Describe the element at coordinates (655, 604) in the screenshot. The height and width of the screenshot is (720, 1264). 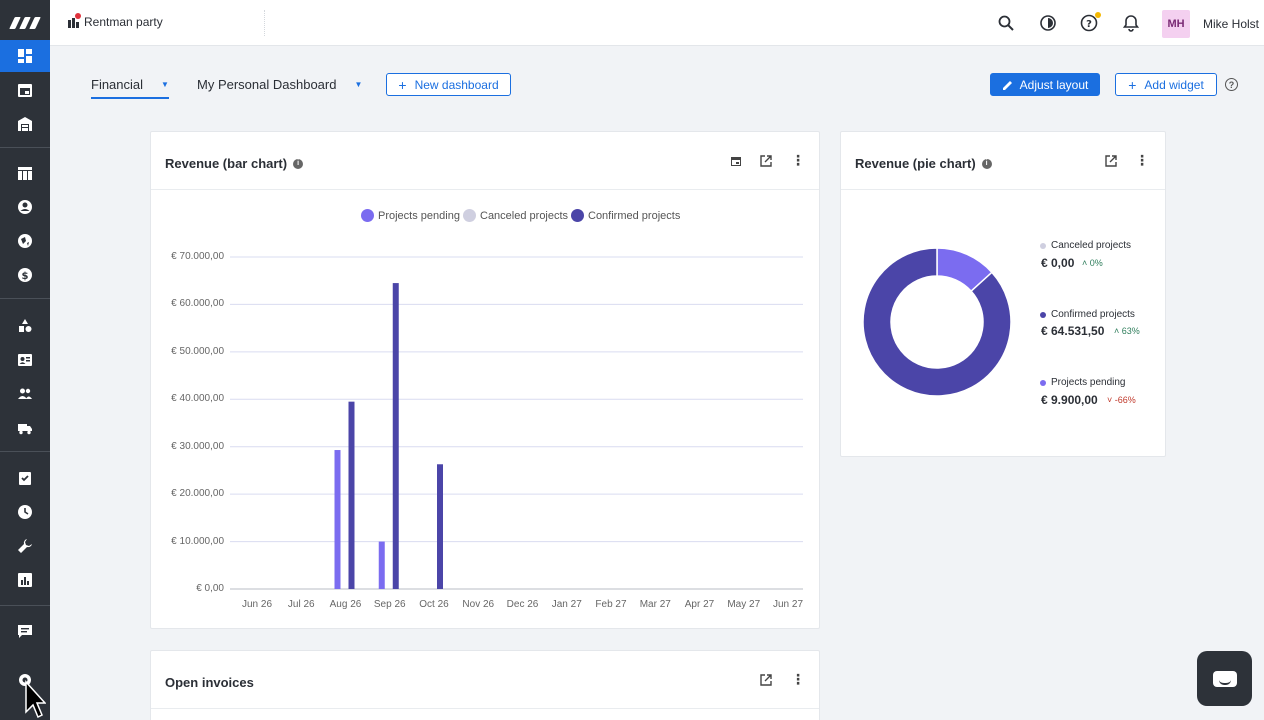
I see `x-tick-label: Mar 27` at that location.